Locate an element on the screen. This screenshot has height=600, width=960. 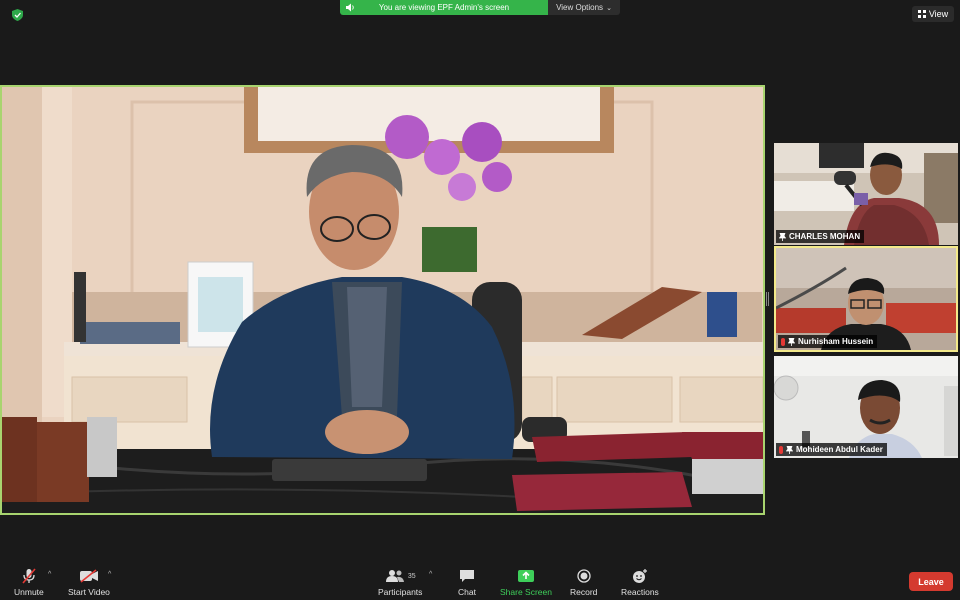
video-off-icon is located at coordinates (88, 576).